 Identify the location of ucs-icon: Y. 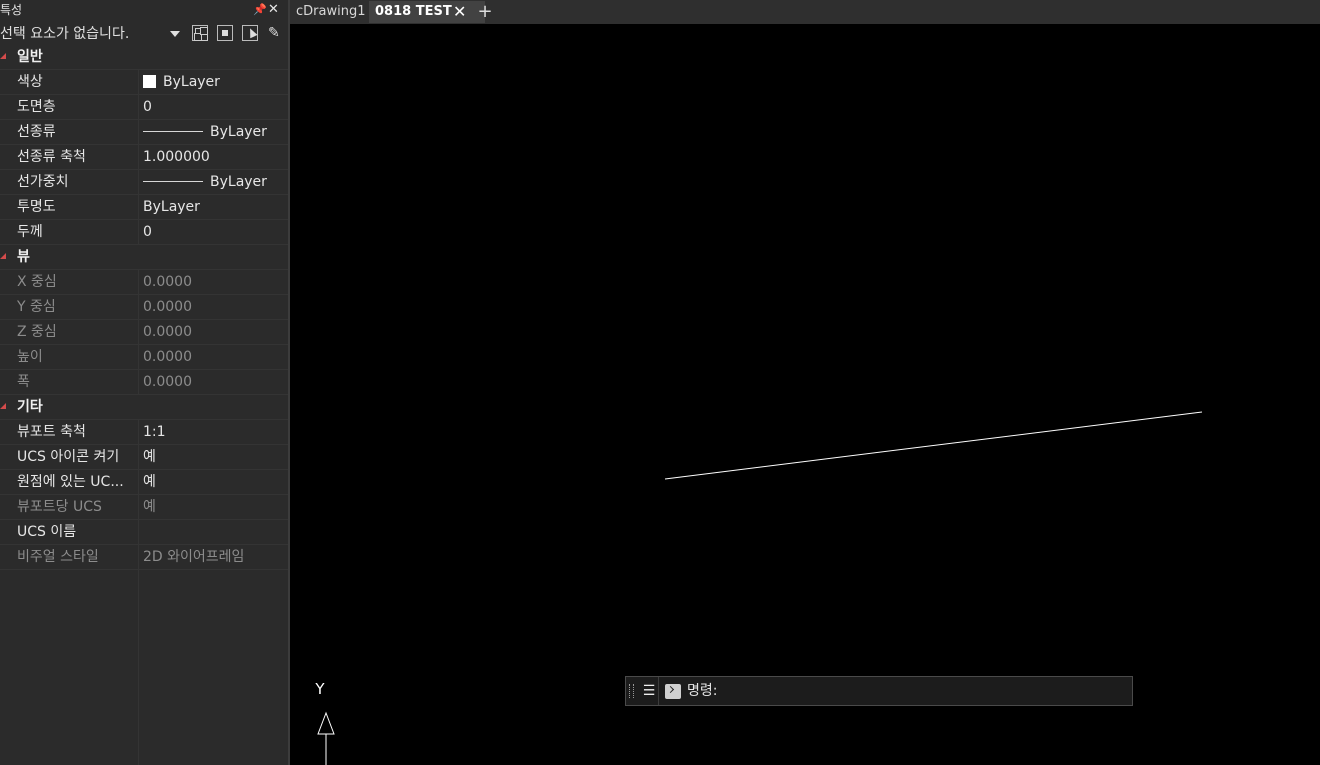
(324, 722).